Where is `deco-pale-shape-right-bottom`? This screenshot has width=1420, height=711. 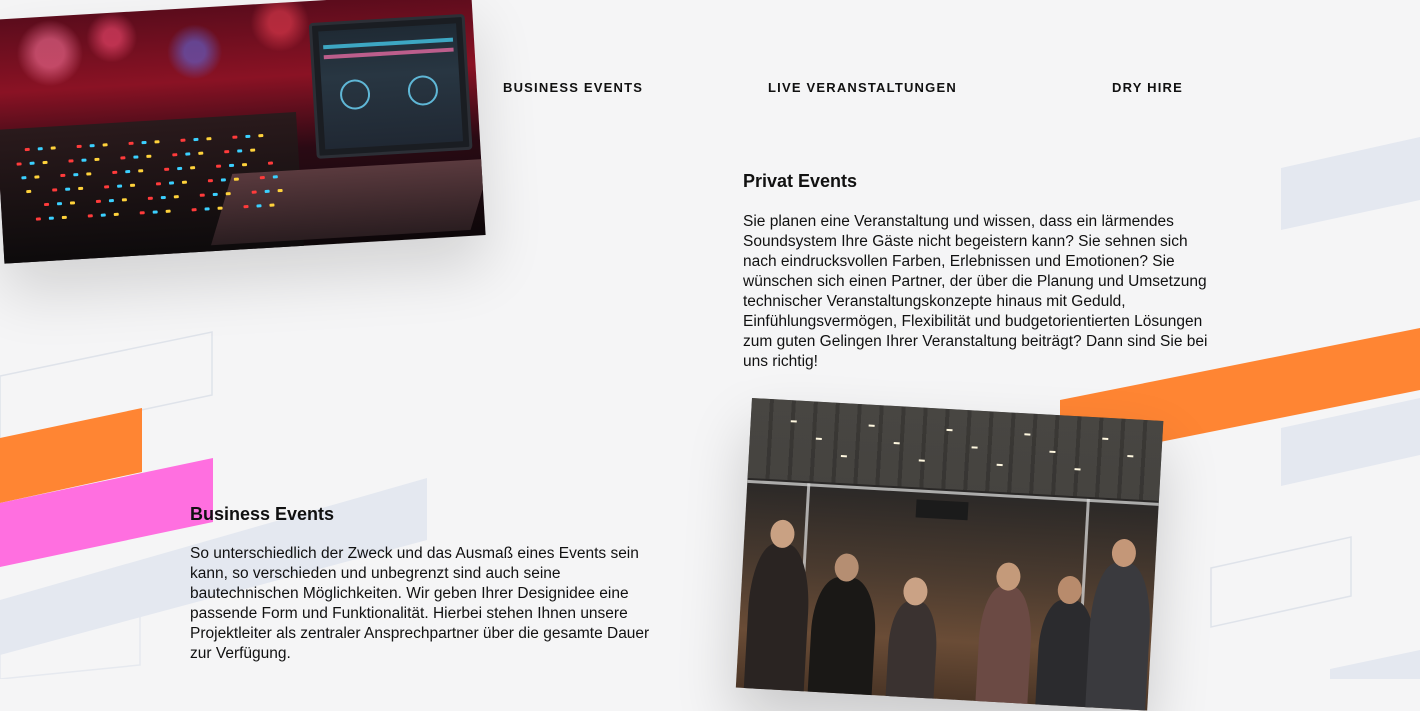
deco-pale-shape-right-bottom is located at coordinates (1375, 664).